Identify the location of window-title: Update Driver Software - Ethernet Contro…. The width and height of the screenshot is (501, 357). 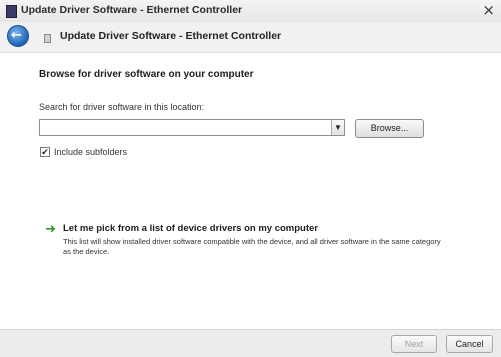
(132, 10).